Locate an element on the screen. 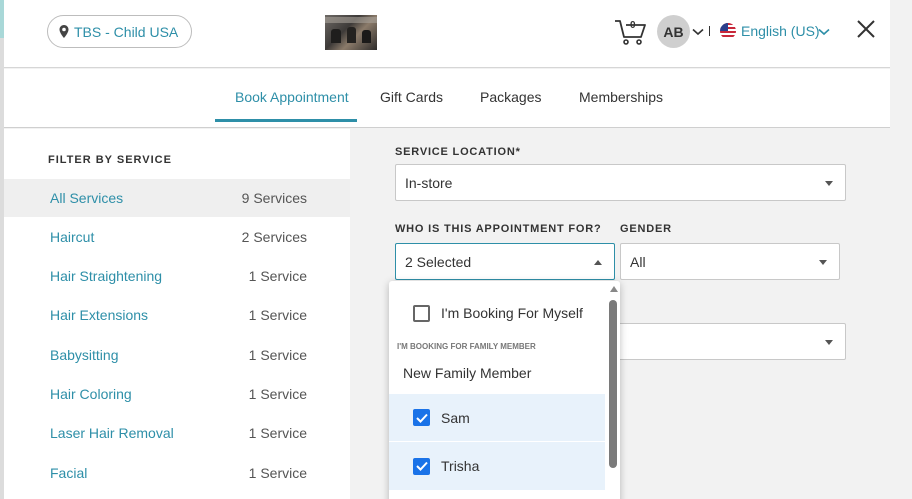 Image resolution: width=912 pixels, height=499 pixels. header: TBS - Child USA 0 AB English (US) is located at coordinates (447, 34).